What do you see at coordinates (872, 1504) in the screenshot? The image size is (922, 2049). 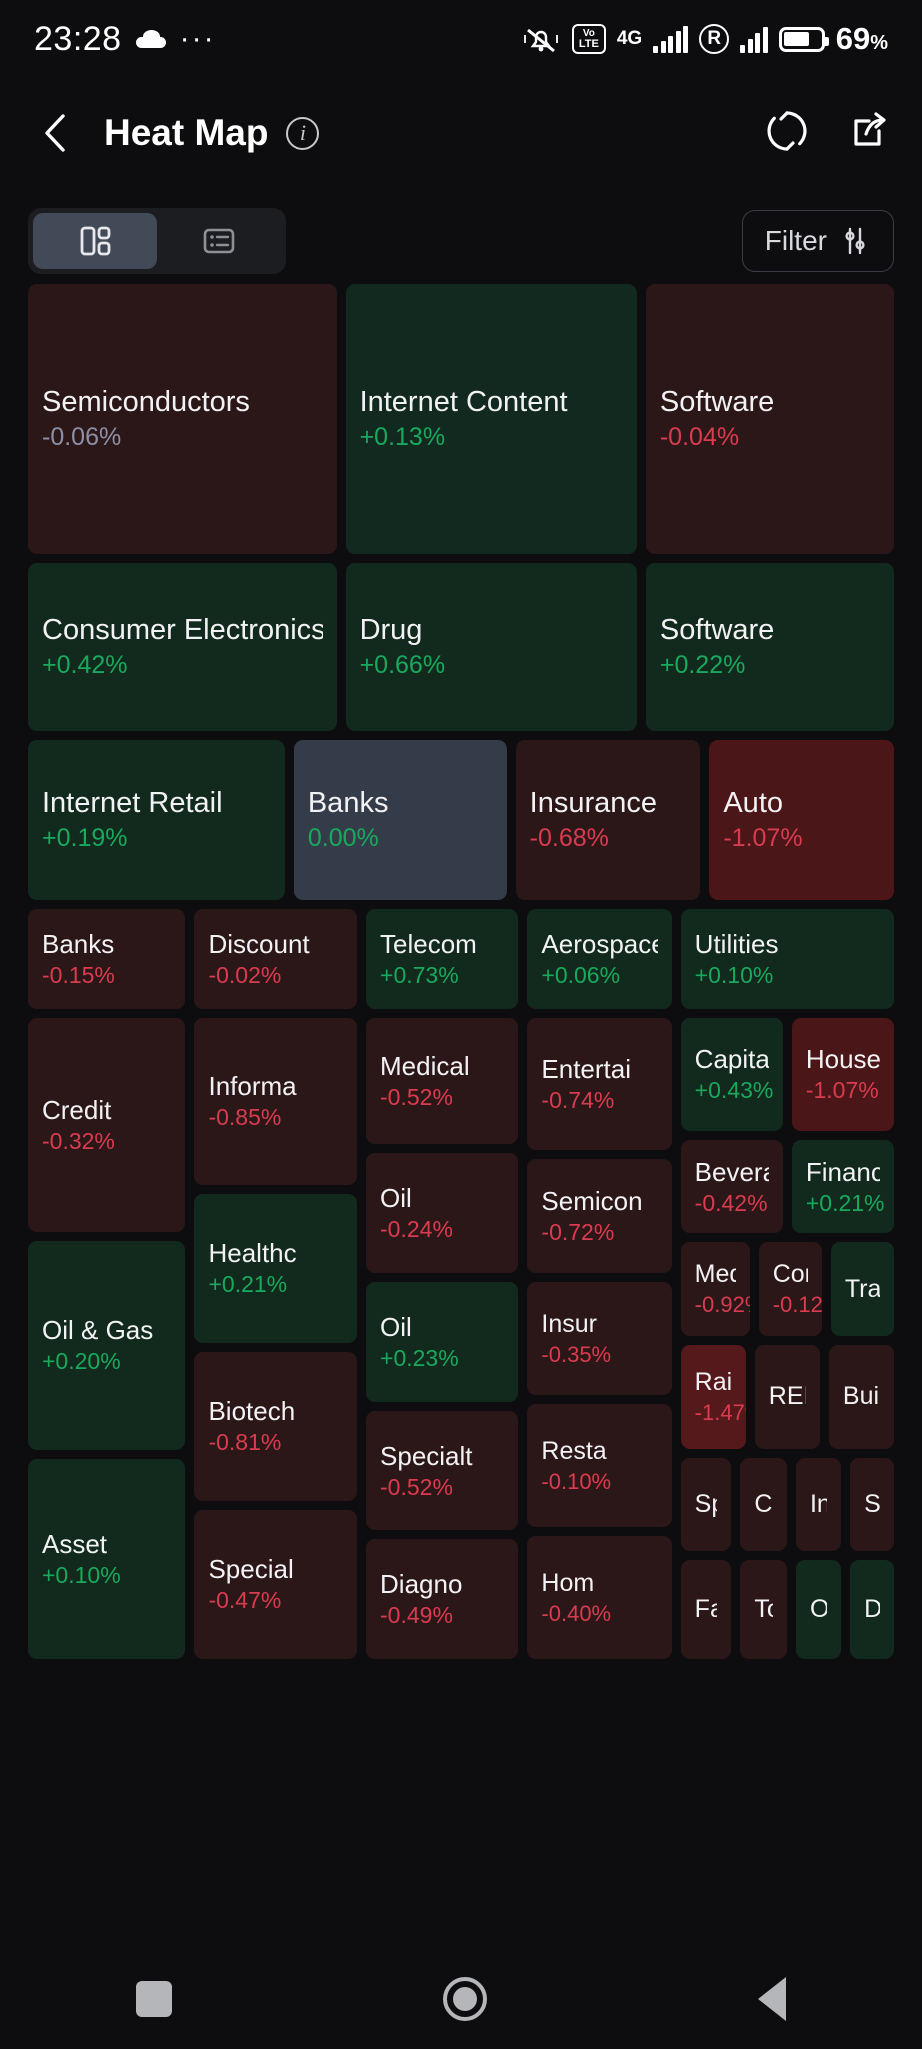 I see `tile-sp: Sp` at bounding box center [872, 1504].